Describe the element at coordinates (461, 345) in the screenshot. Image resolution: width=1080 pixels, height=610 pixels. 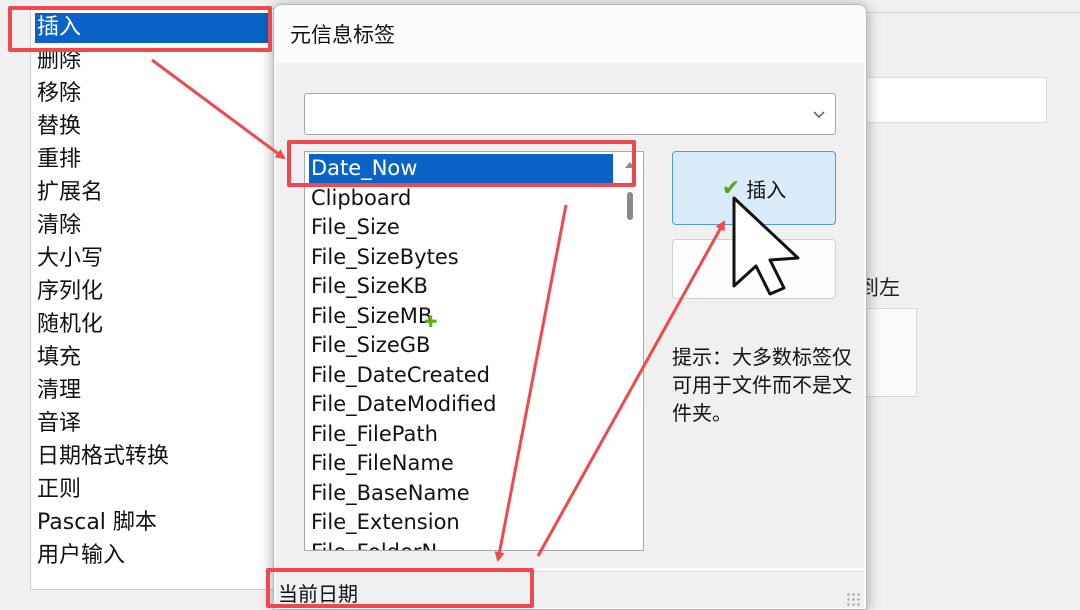
I see `meta-tag-item: File_SizeGB` at that location.